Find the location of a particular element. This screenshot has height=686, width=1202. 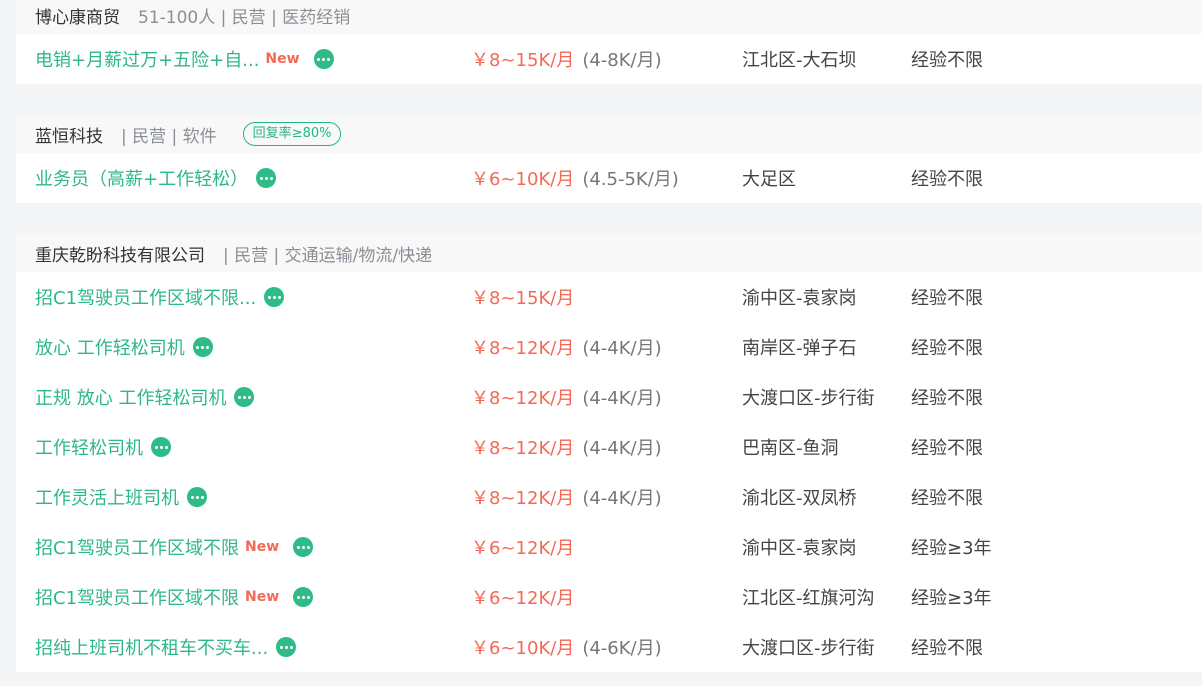

salary-range-detail: (4-6K/月) is located at coordinates (622, 648).